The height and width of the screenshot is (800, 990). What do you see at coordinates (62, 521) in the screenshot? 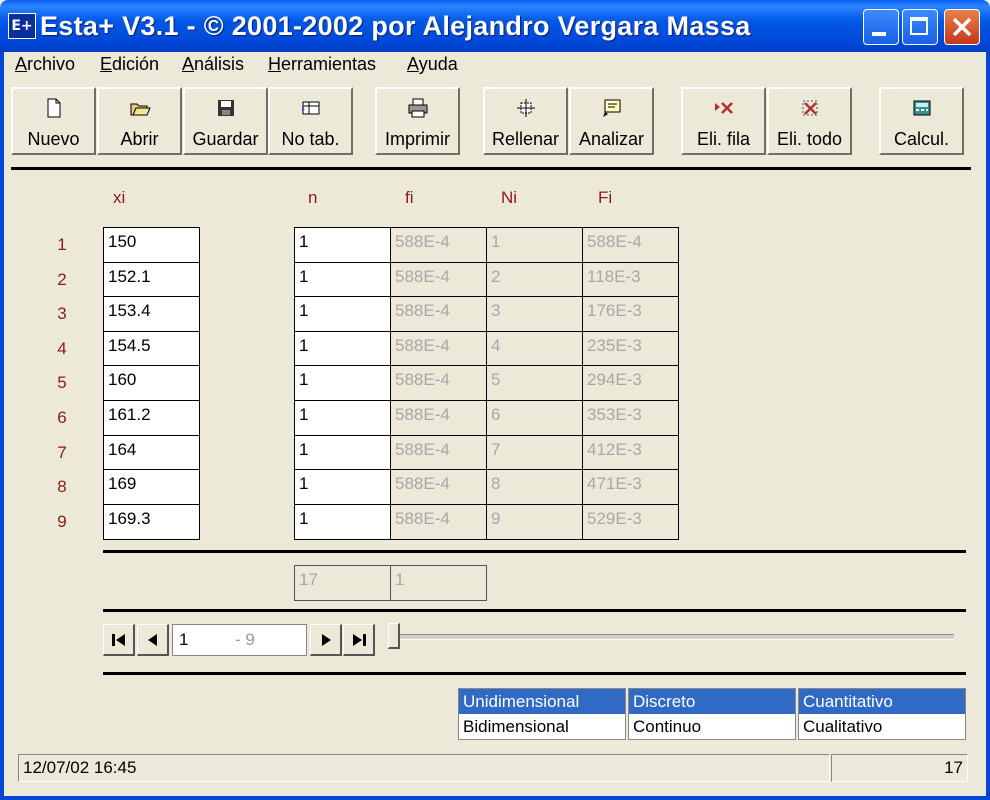
I see `row-number: 9` at bounding box center [62, 521].